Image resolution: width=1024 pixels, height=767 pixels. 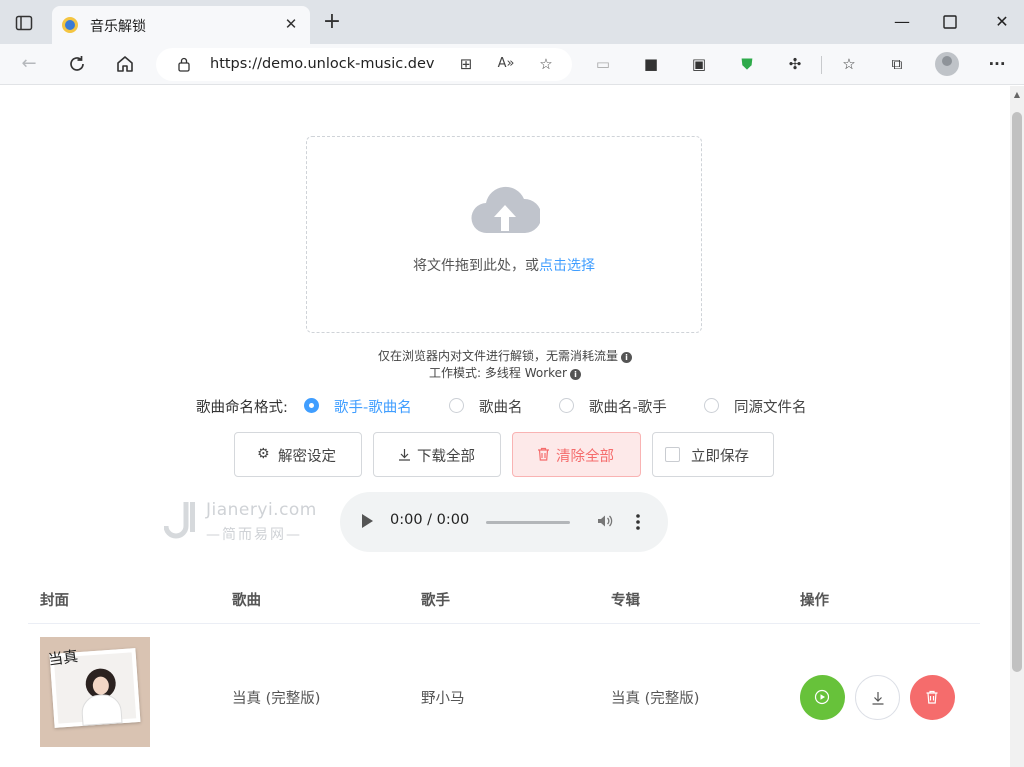 I want to click on naming-format-label: 歌曲命名格式:, so click(x=242, y=408).